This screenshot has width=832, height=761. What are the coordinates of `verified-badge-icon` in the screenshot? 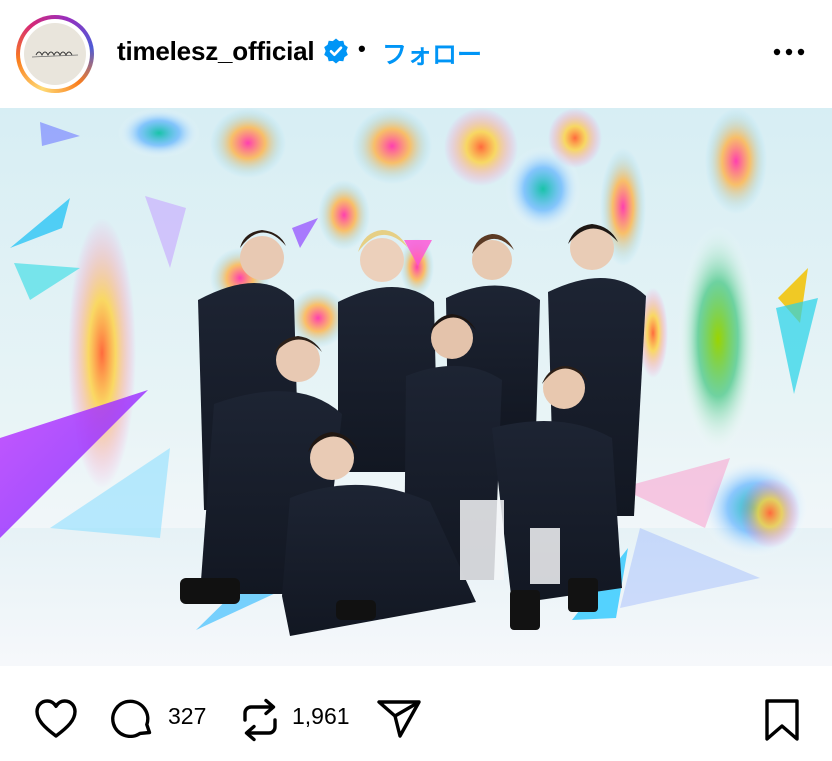 It's located at (336, 51).